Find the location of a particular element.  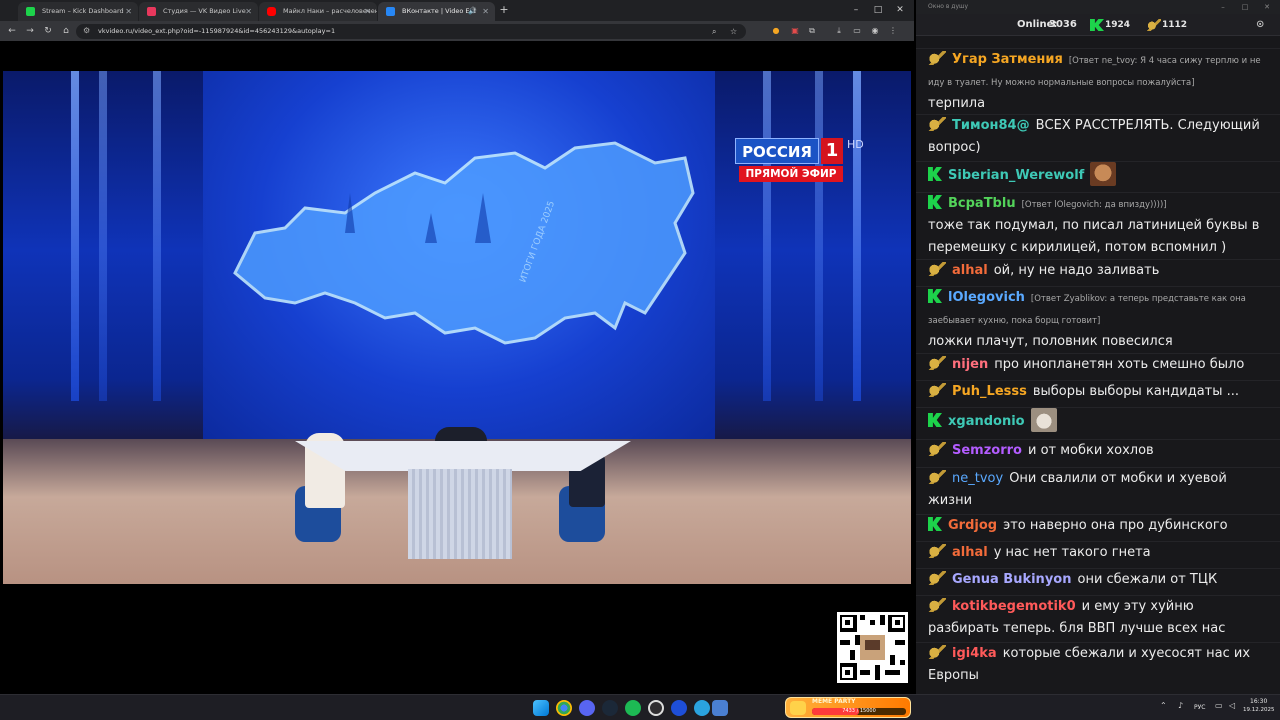

home-button: ⌂ is located at coordinates (66, 31).